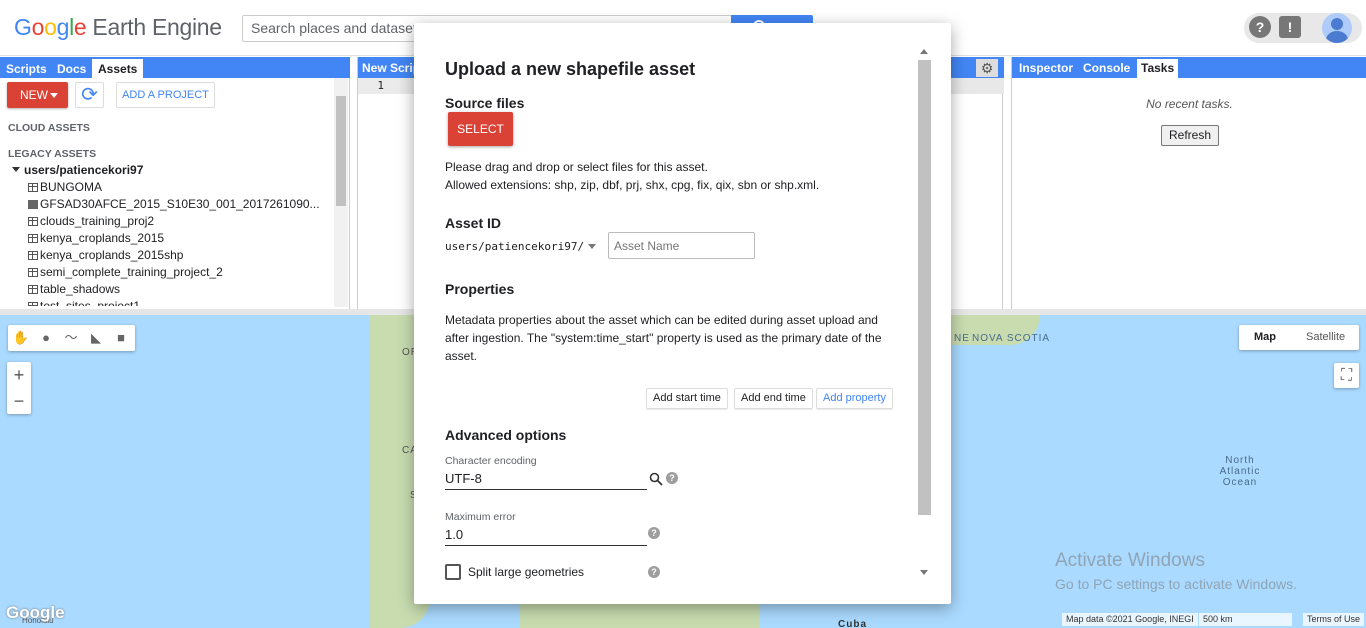  What do you see at coordinates (854, 398) in the screenshot?
I see `add-property-button: Add property` at bounding box center [854, 398].